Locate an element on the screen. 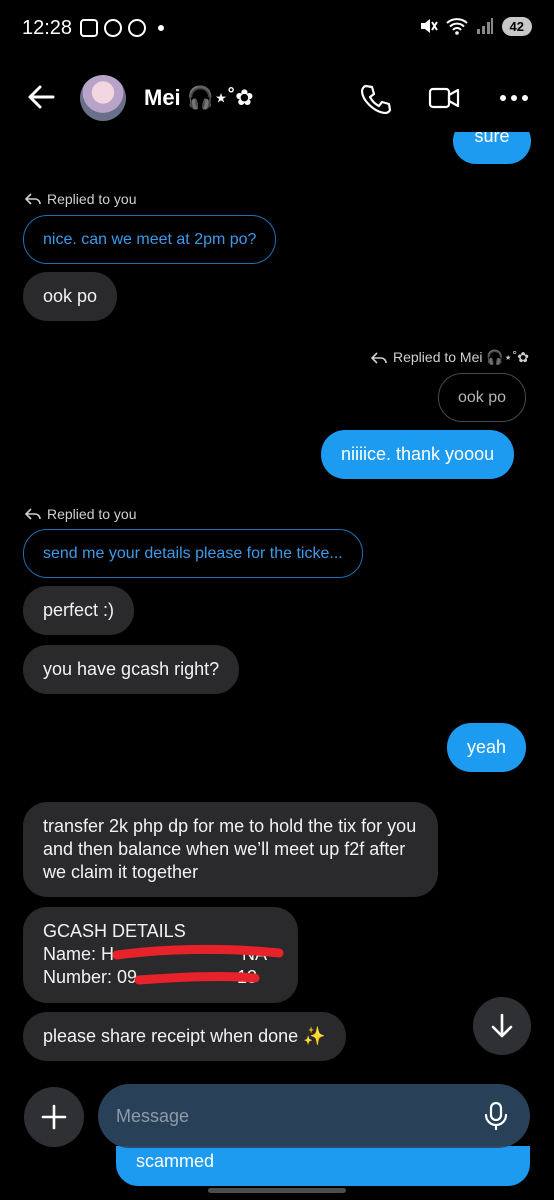 The height and width of the screenshot is (1200, 554). incoming-message: please share receipt when done ✨ is located at coordinates (184, 1036).